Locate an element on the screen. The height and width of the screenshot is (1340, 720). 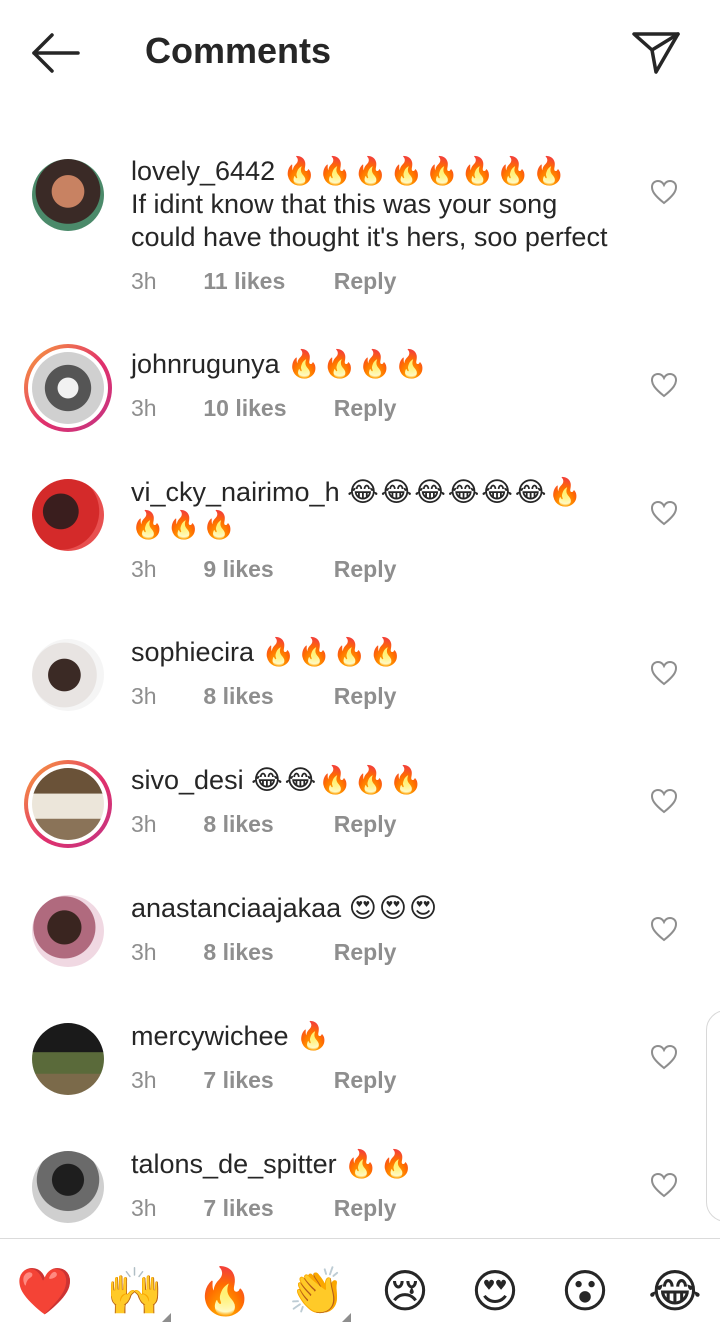
quick-reaction-bar: ❤️ 🙌 🔥 👏 😢 😍 😮 😂 is located at coordinates (360, 1289).